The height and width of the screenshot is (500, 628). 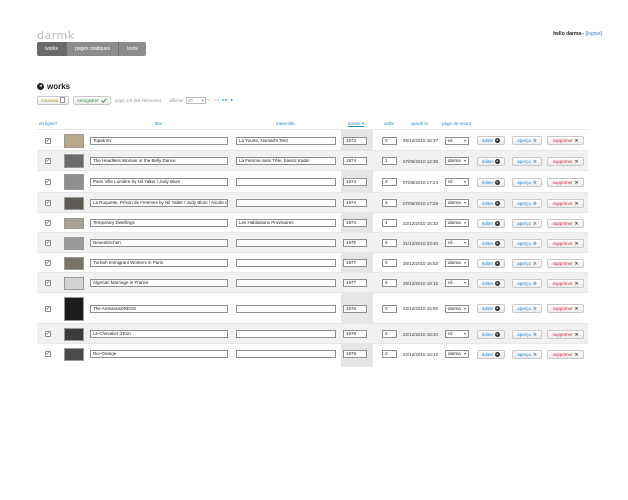 I want to click on nav-tab-works: works, so click(x=52, y=49).